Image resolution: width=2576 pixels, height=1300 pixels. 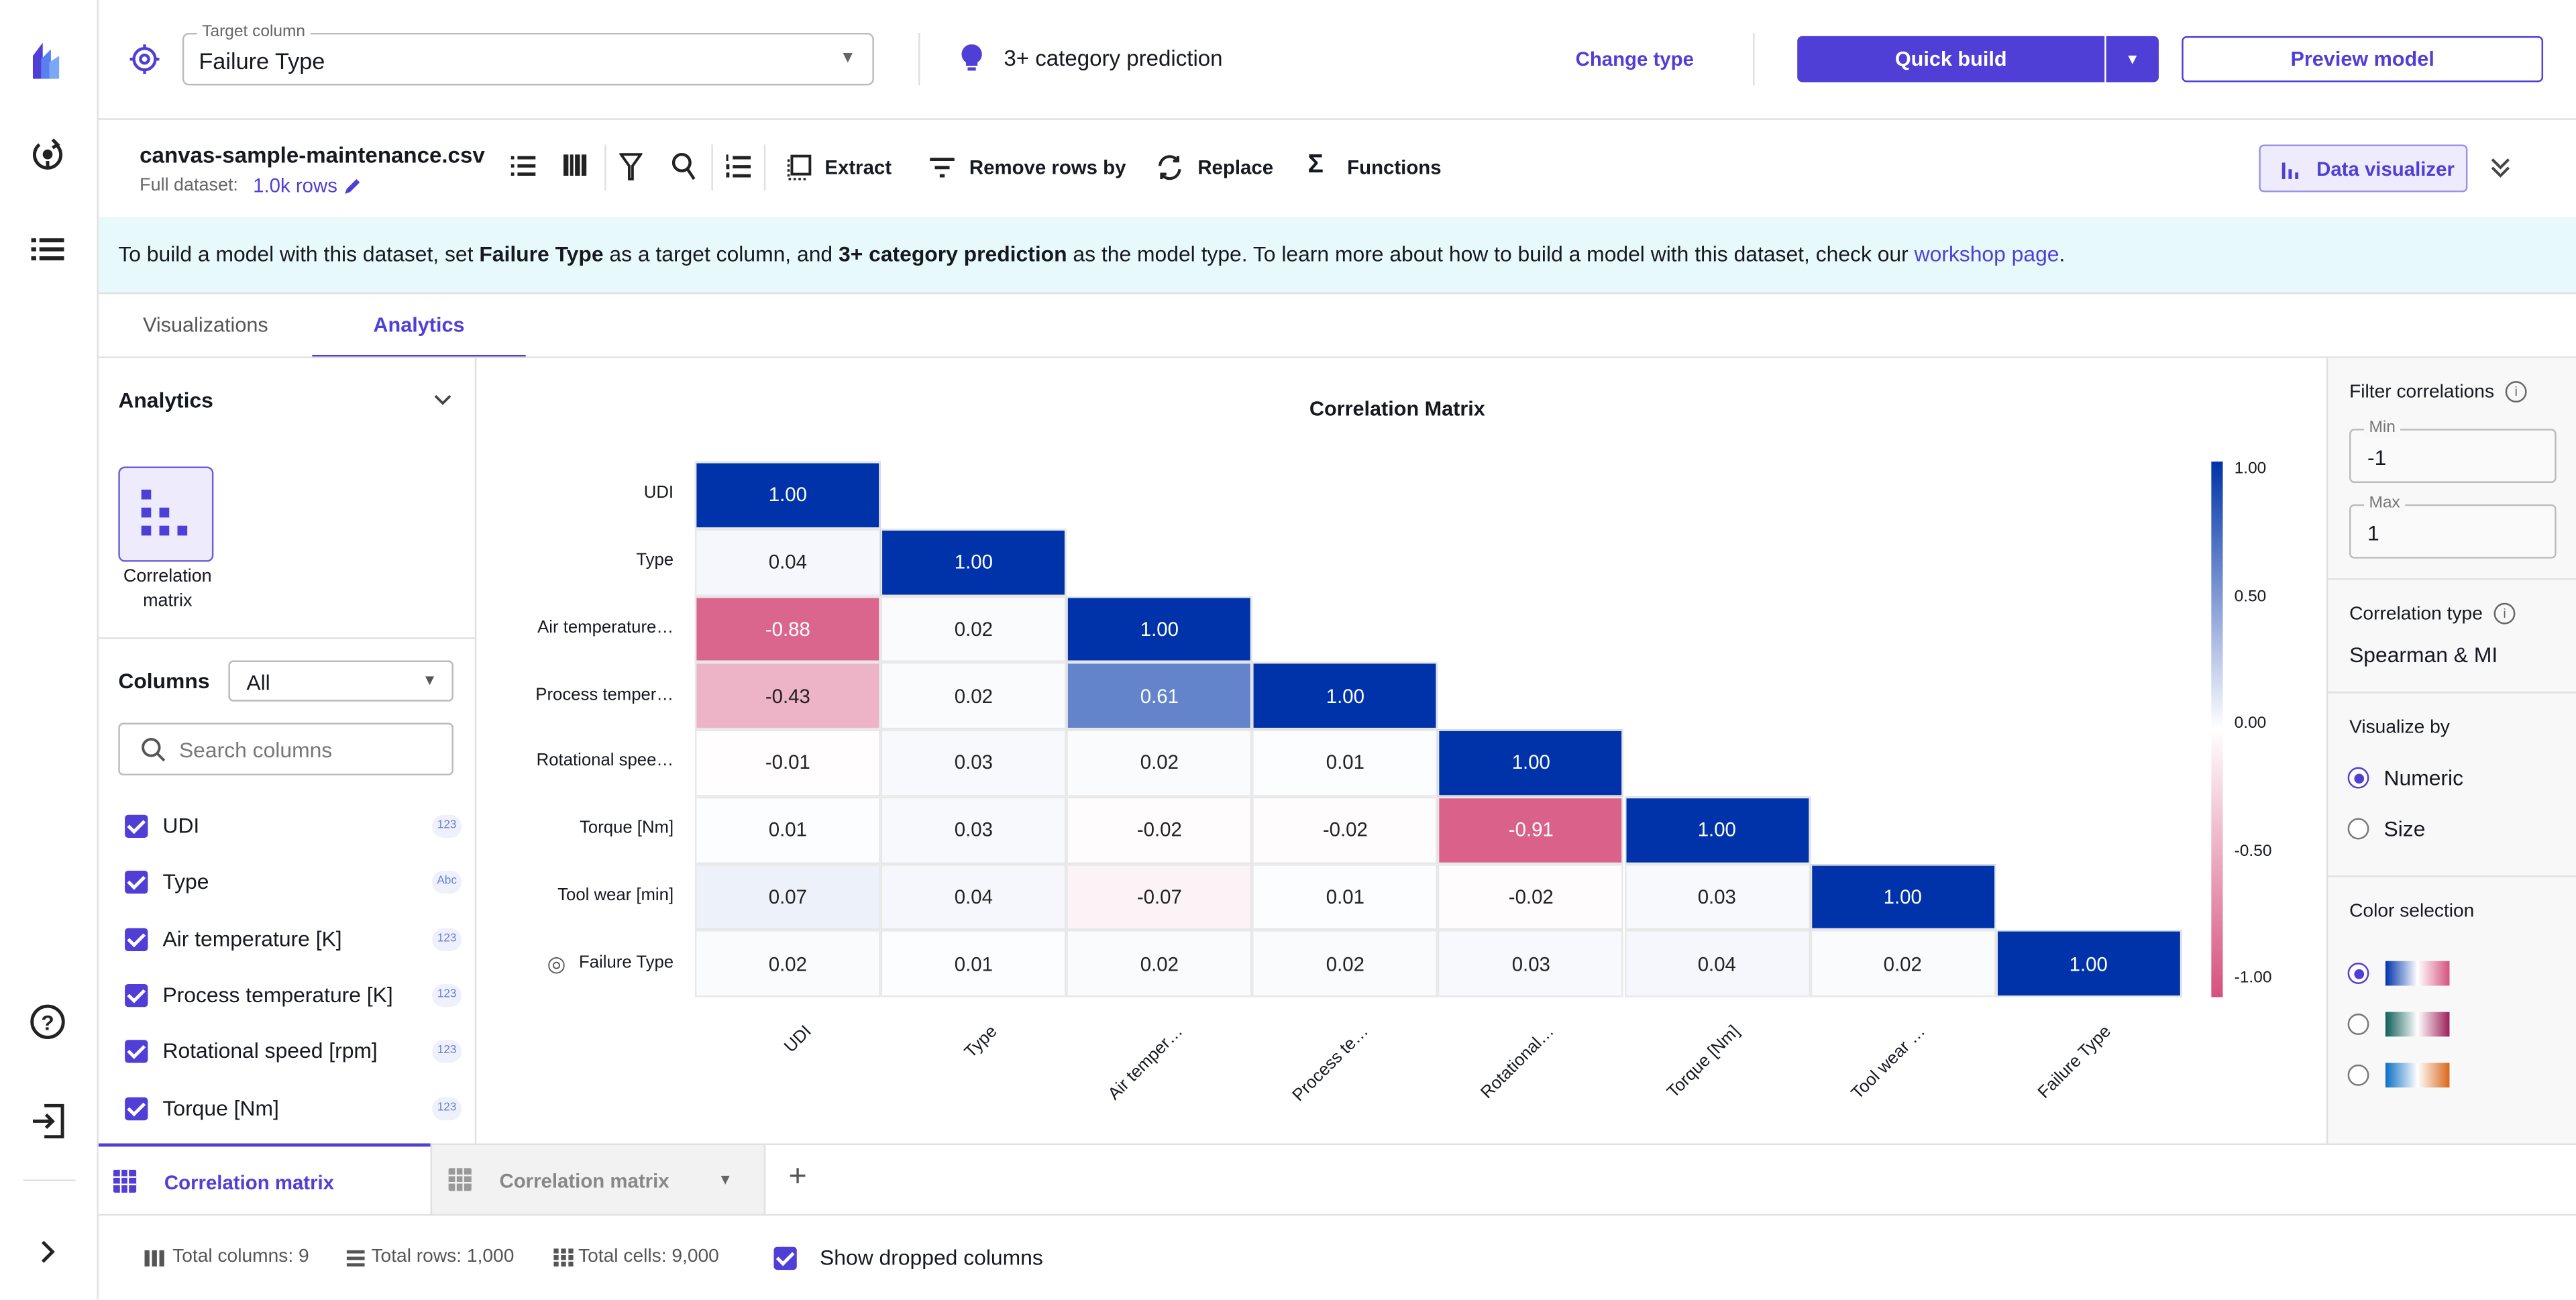 I want to click on column-type-badge: 123, so click(x=447, y=826).